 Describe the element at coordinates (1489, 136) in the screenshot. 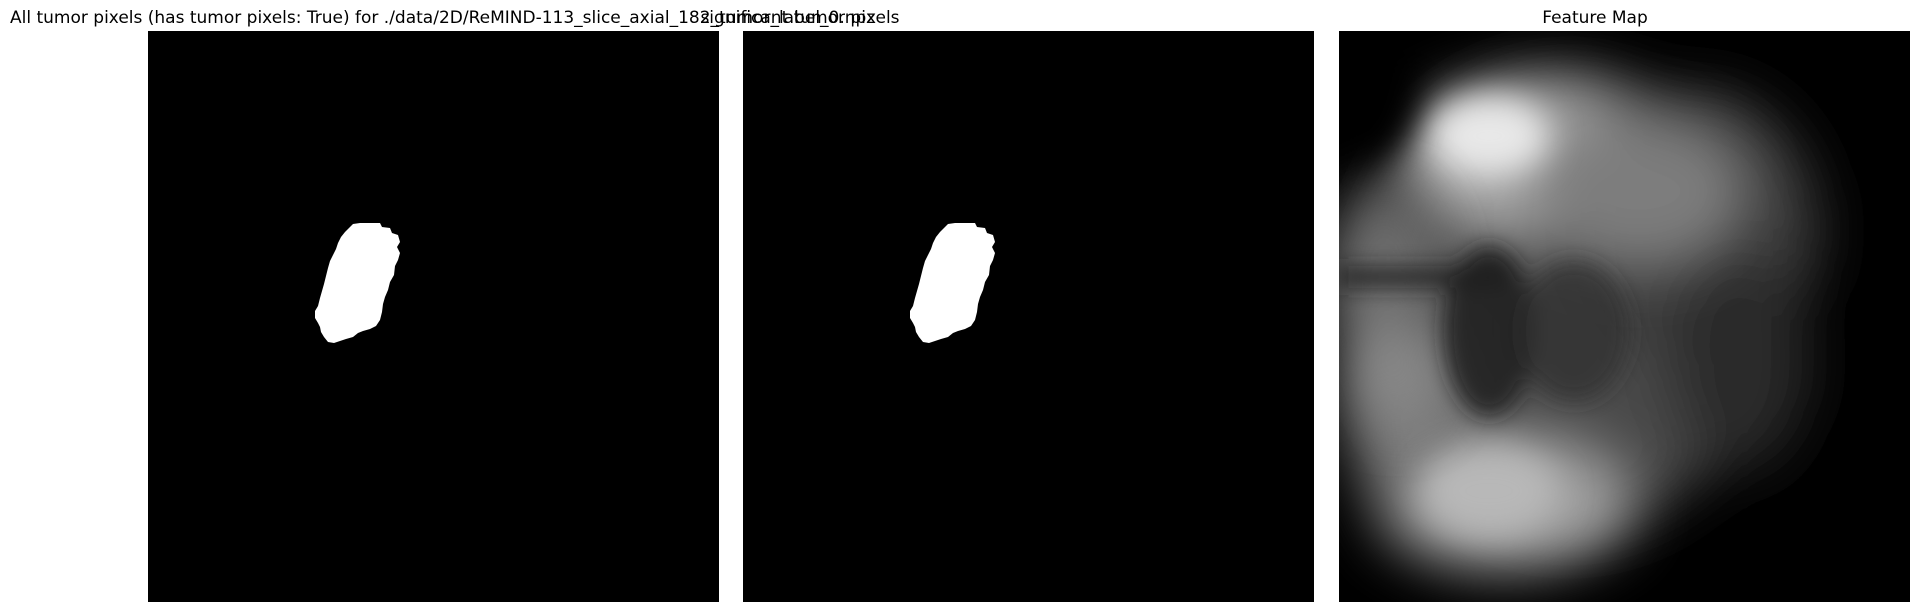

I see `feature-map-upper-peak` at that location.